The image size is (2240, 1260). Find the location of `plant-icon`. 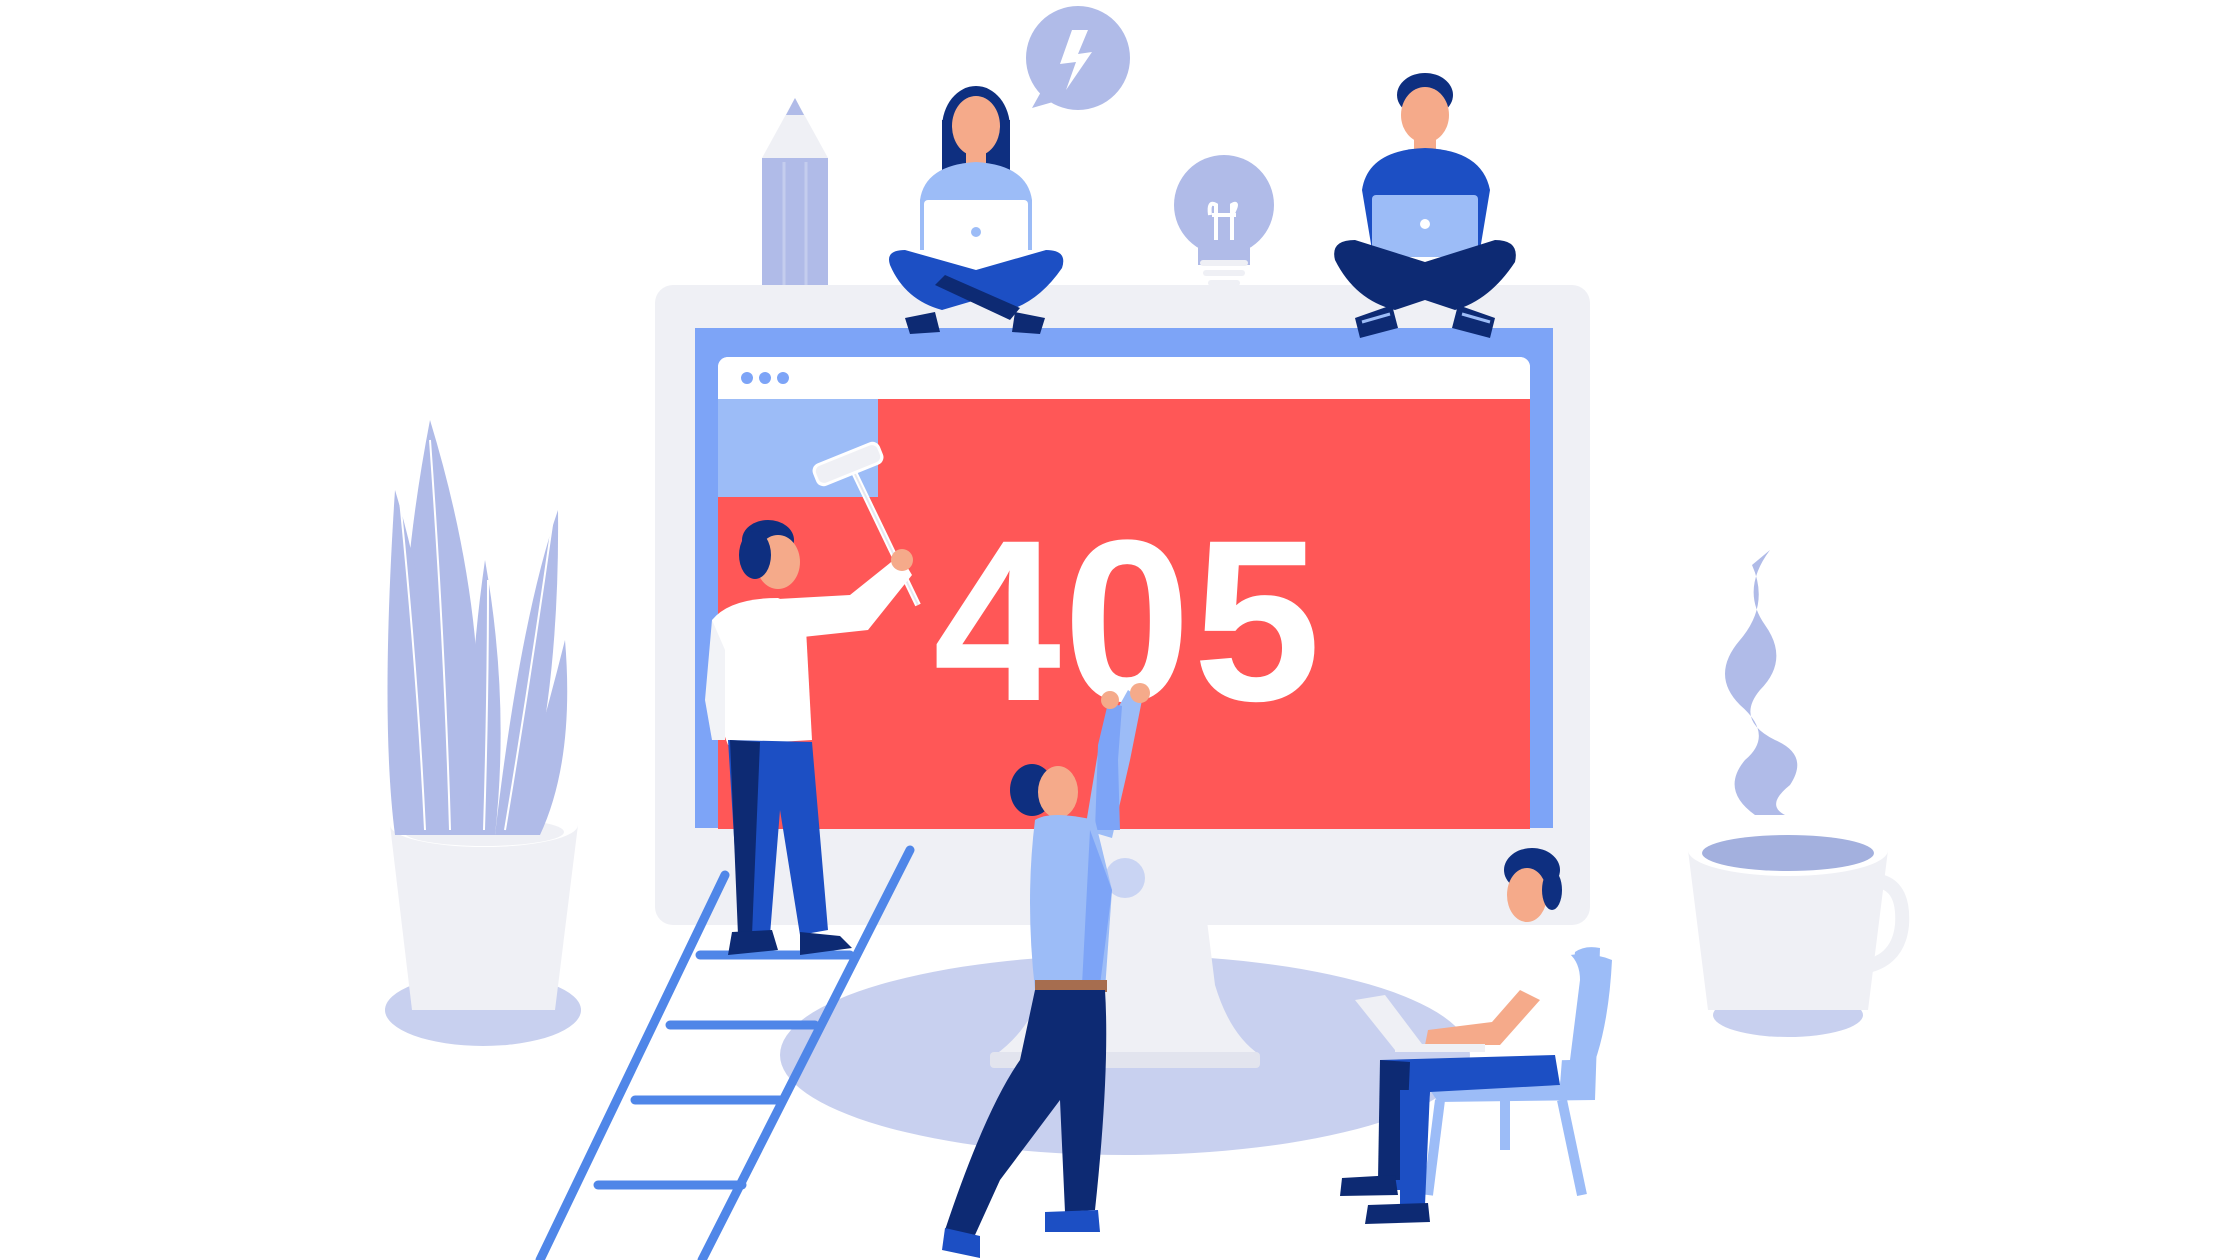

plant-icon is located at coordinates (483, 733).